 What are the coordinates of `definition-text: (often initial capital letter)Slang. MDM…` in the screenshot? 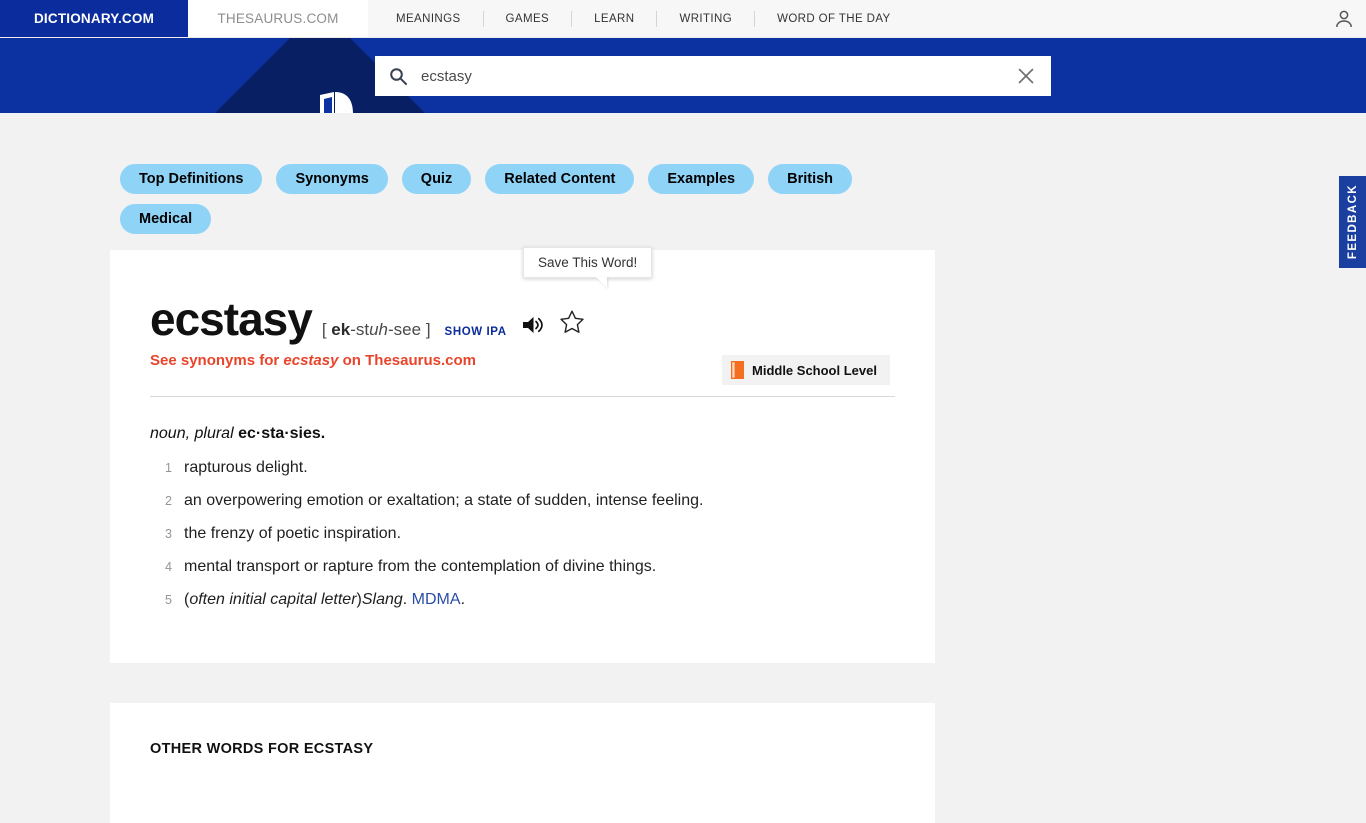 It's located at (324, 600).